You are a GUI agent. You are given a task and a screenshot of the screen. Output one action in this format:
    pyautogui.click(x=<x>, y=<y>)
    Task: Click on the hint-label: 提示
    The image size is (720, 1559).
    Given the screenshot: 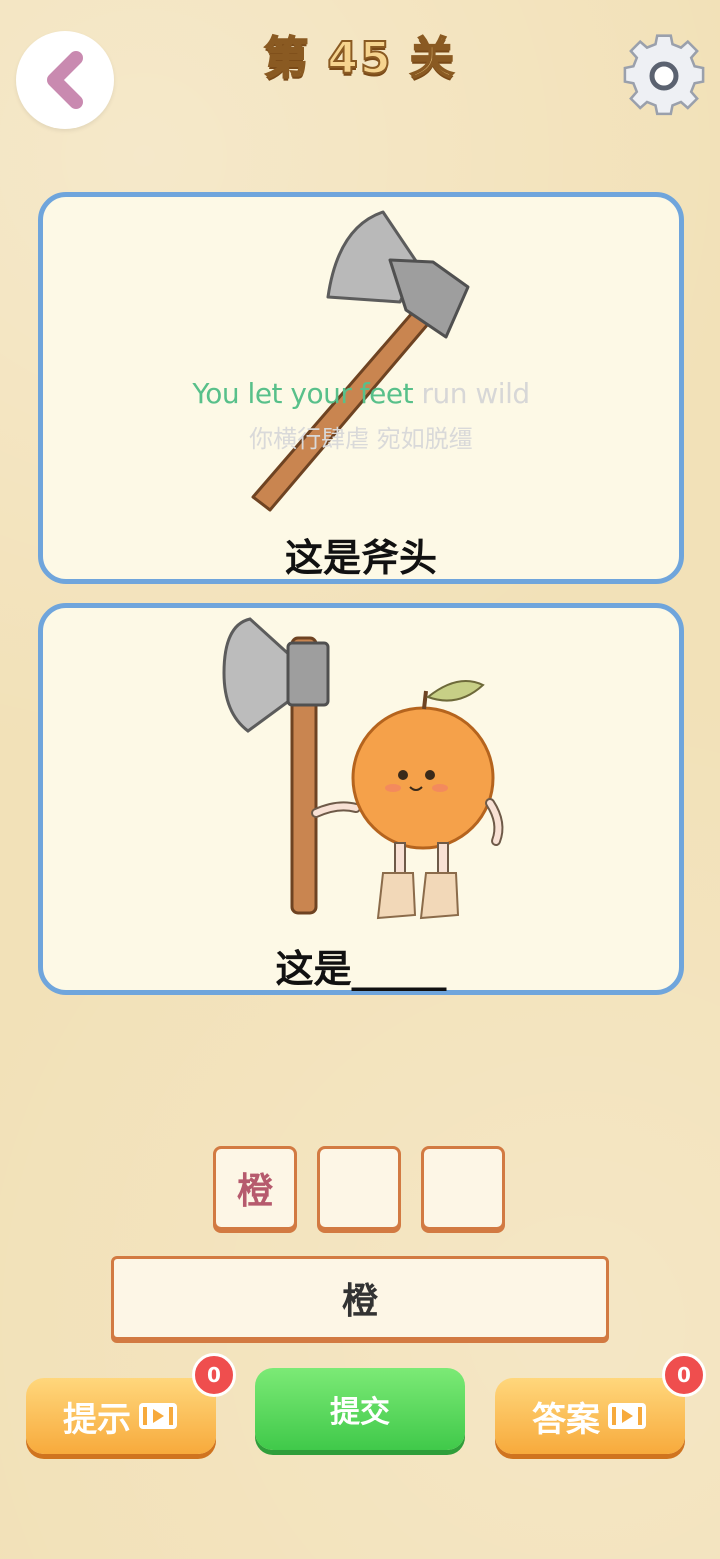 What is the action you would take?
    pyautogui.click(x=97, y=1419)
    